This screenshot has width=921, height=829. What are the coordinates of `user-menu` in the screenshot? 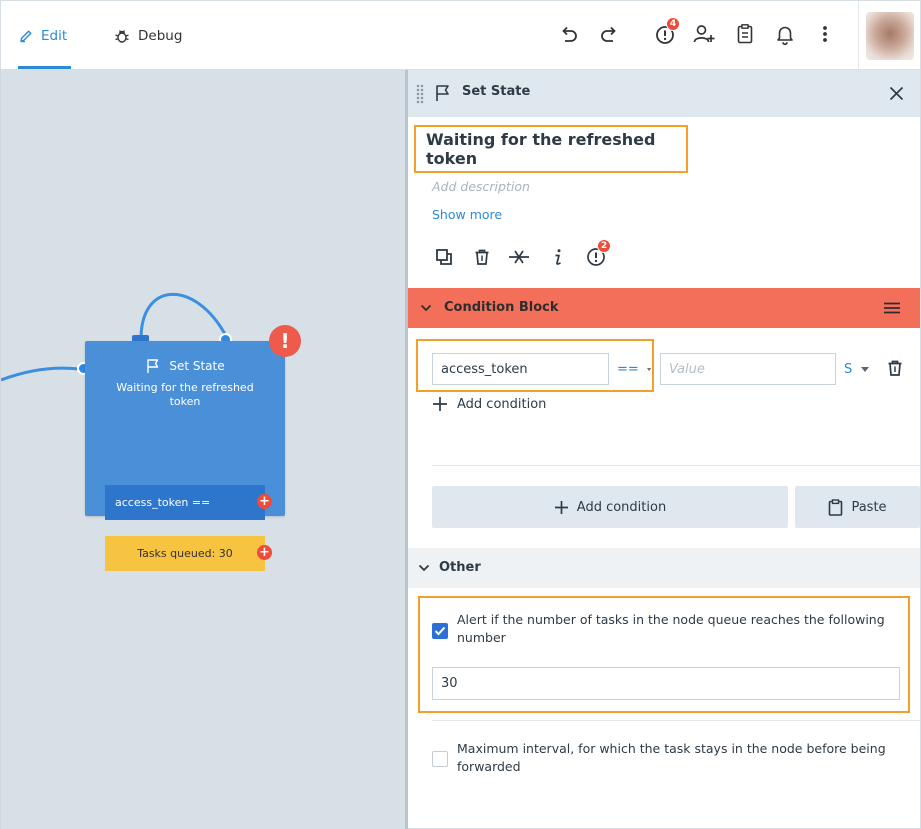 It's located at (889, 35).